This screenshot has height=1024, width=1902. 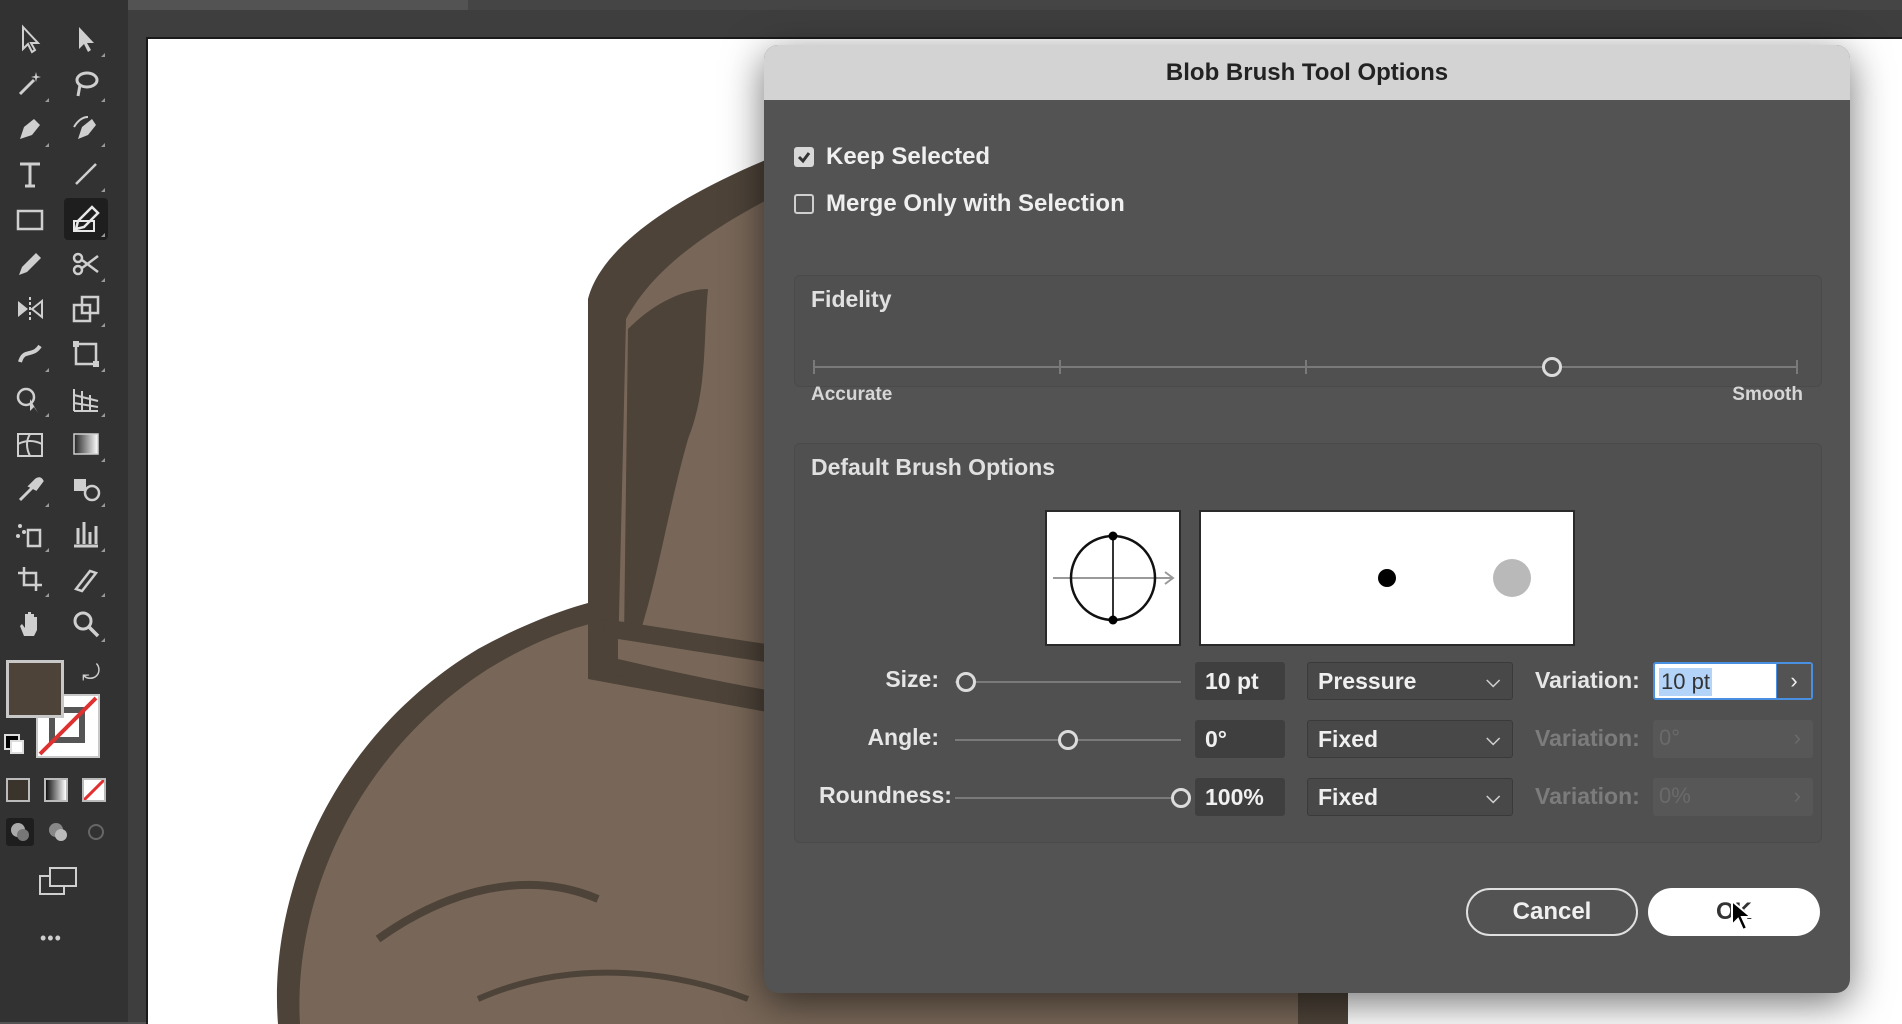 What do you see at coordinates (885, 795) in the screenshot?
I see `roundness-label: Roundness:` at bounding box center [885, 795].